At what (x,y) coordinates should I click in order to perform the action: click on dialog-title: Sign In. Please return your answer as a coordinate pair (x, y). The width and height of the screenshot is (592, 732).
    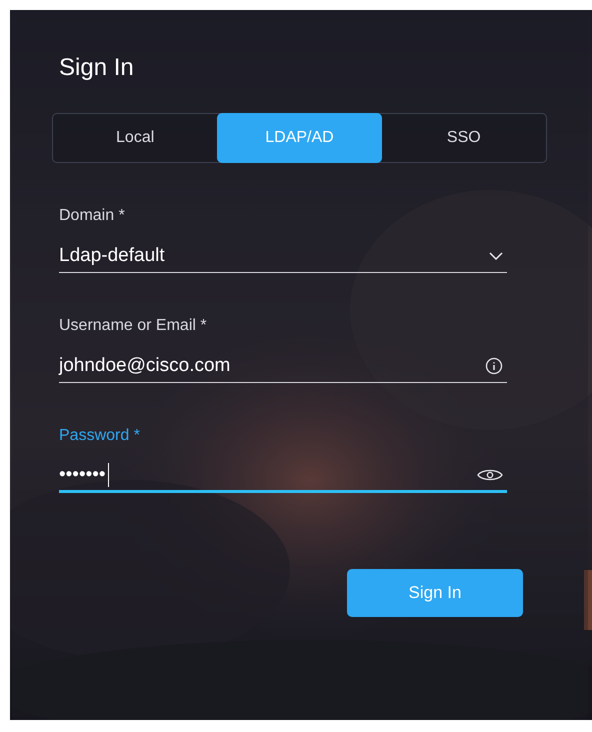
    Looking at the image, I should click on (97, 68).